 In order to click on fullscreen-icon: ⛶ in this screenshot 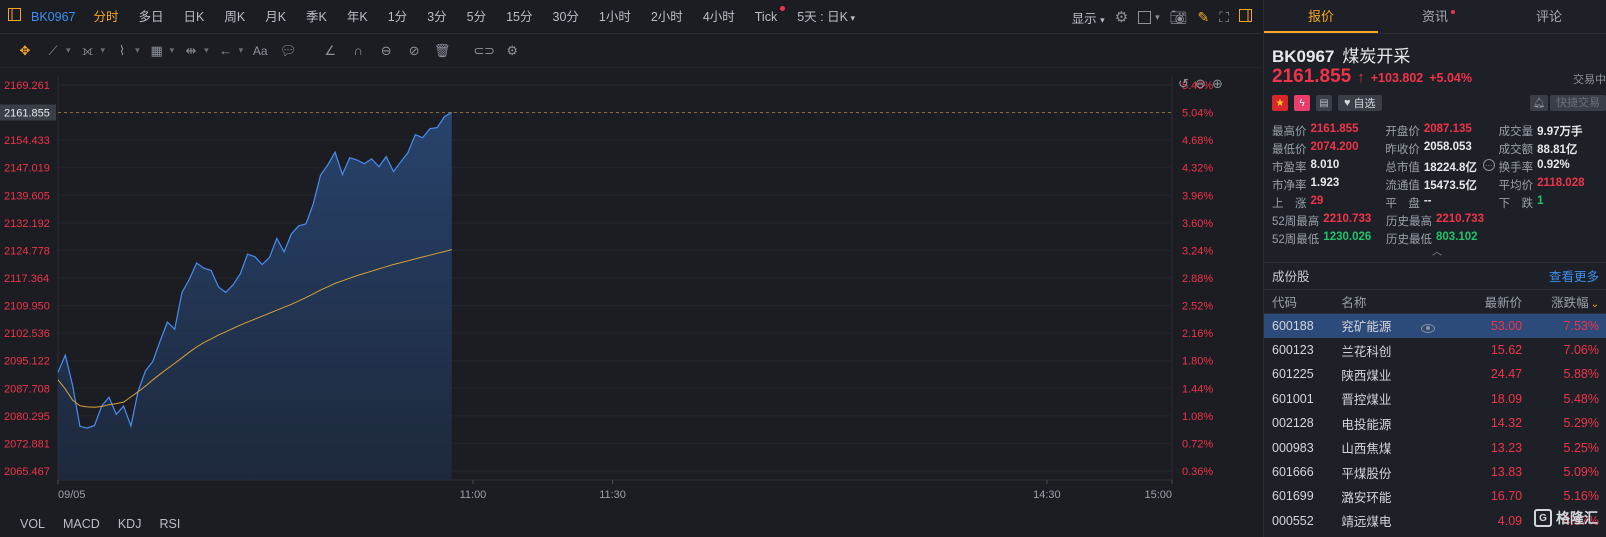, I will do `click(1224, 17)`.